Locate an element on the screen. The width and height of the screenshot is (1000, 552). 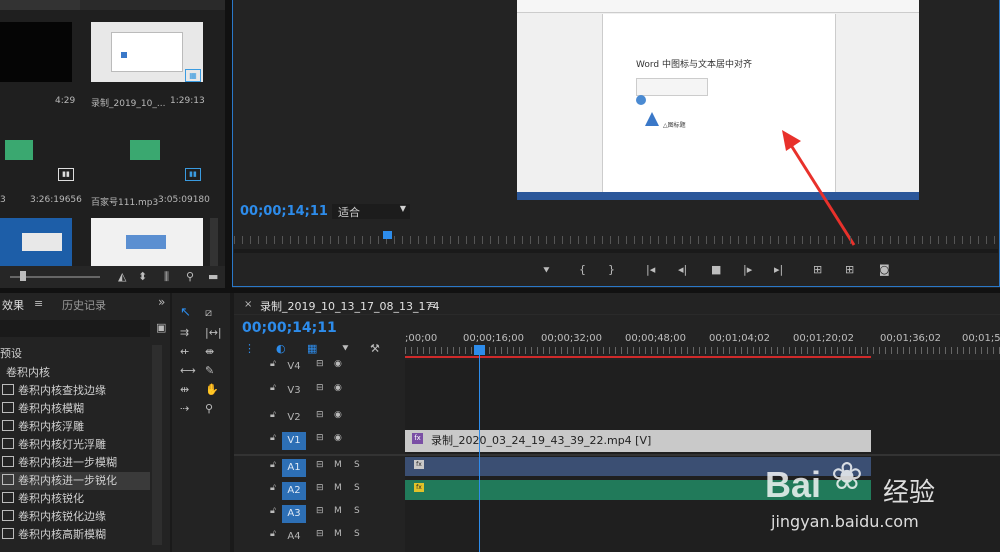
track-label: V4 is located at coordinates (294, 367).